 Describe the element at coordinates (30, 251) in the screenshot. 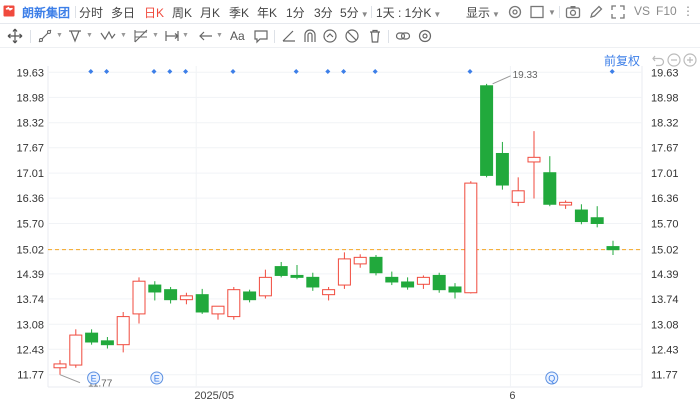

I see `y-tick-label-left: 15.02` at that location.